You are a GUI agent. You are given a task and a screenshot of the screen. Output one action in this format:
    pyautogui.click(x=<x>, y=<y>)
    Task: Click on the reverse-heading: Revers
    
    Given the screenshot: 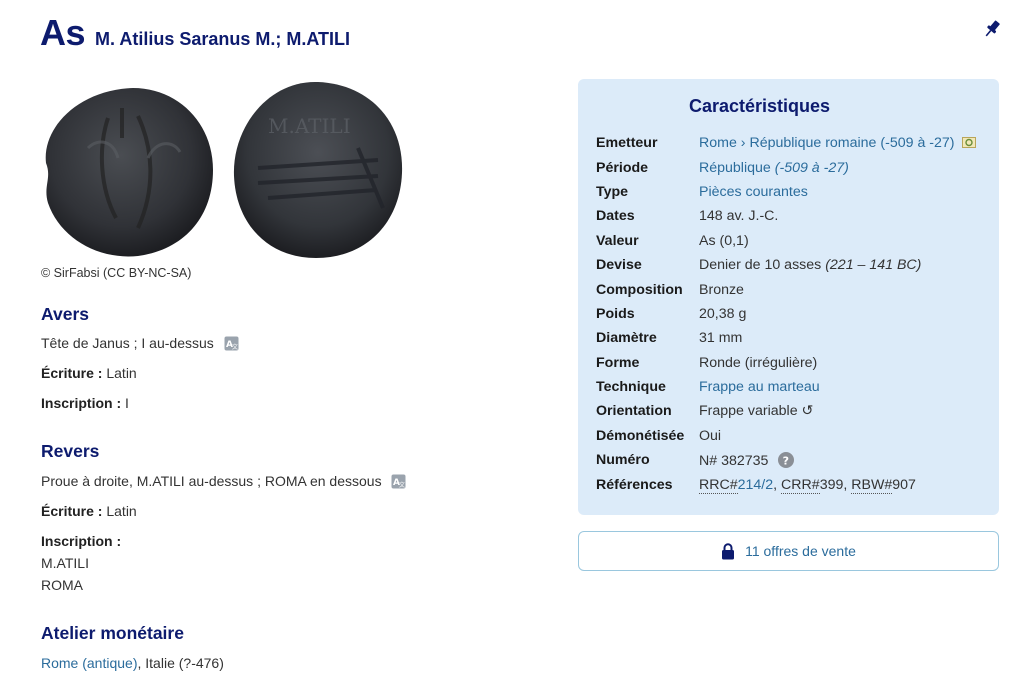 What is the action you would take?
    pyautogui.click(x=70, y=451)
    